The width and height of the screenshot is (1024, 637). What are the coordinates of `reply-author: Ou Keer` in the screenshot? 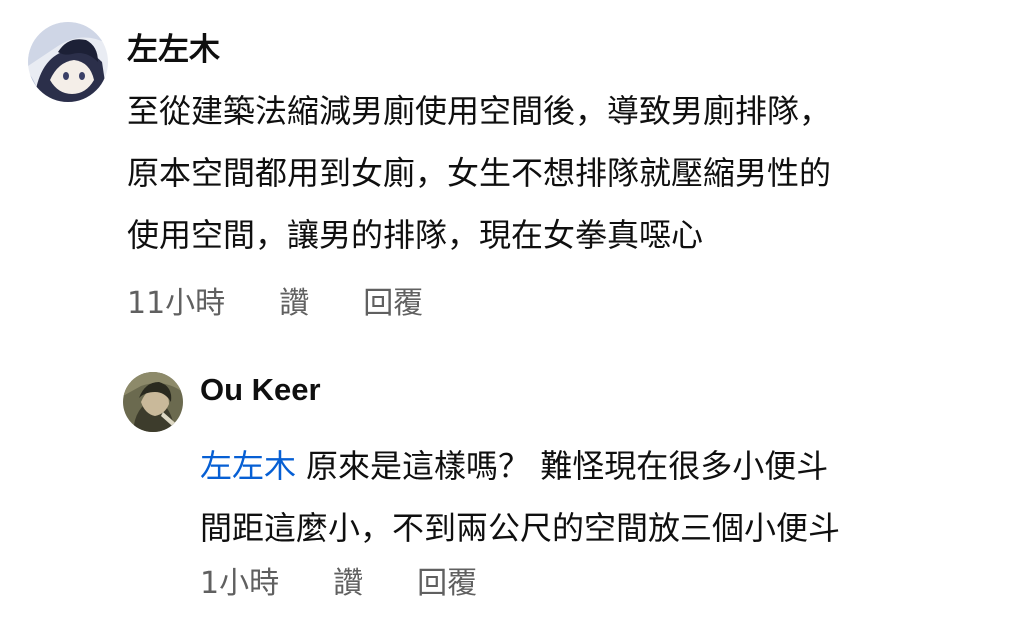 It's located at (260, 390).